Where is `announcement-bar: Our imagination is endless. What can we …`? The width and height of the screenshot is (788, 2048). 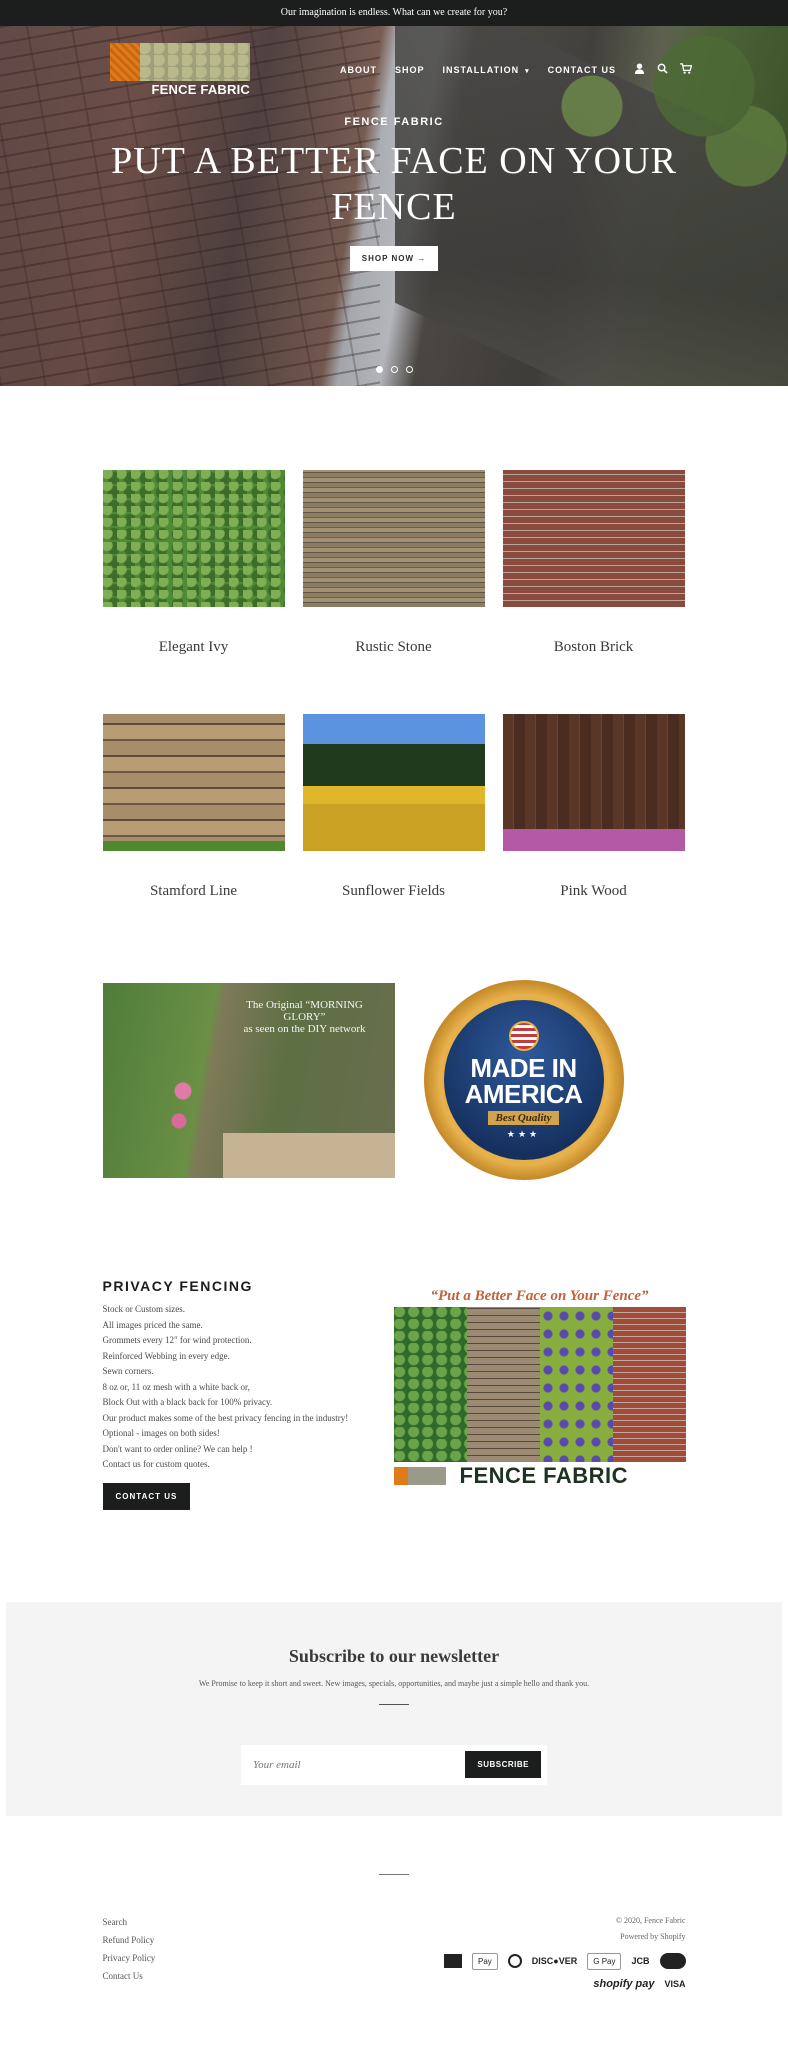 announcement-bar: Our imagination is endless. What can we … is located at coordinates (394, 13).